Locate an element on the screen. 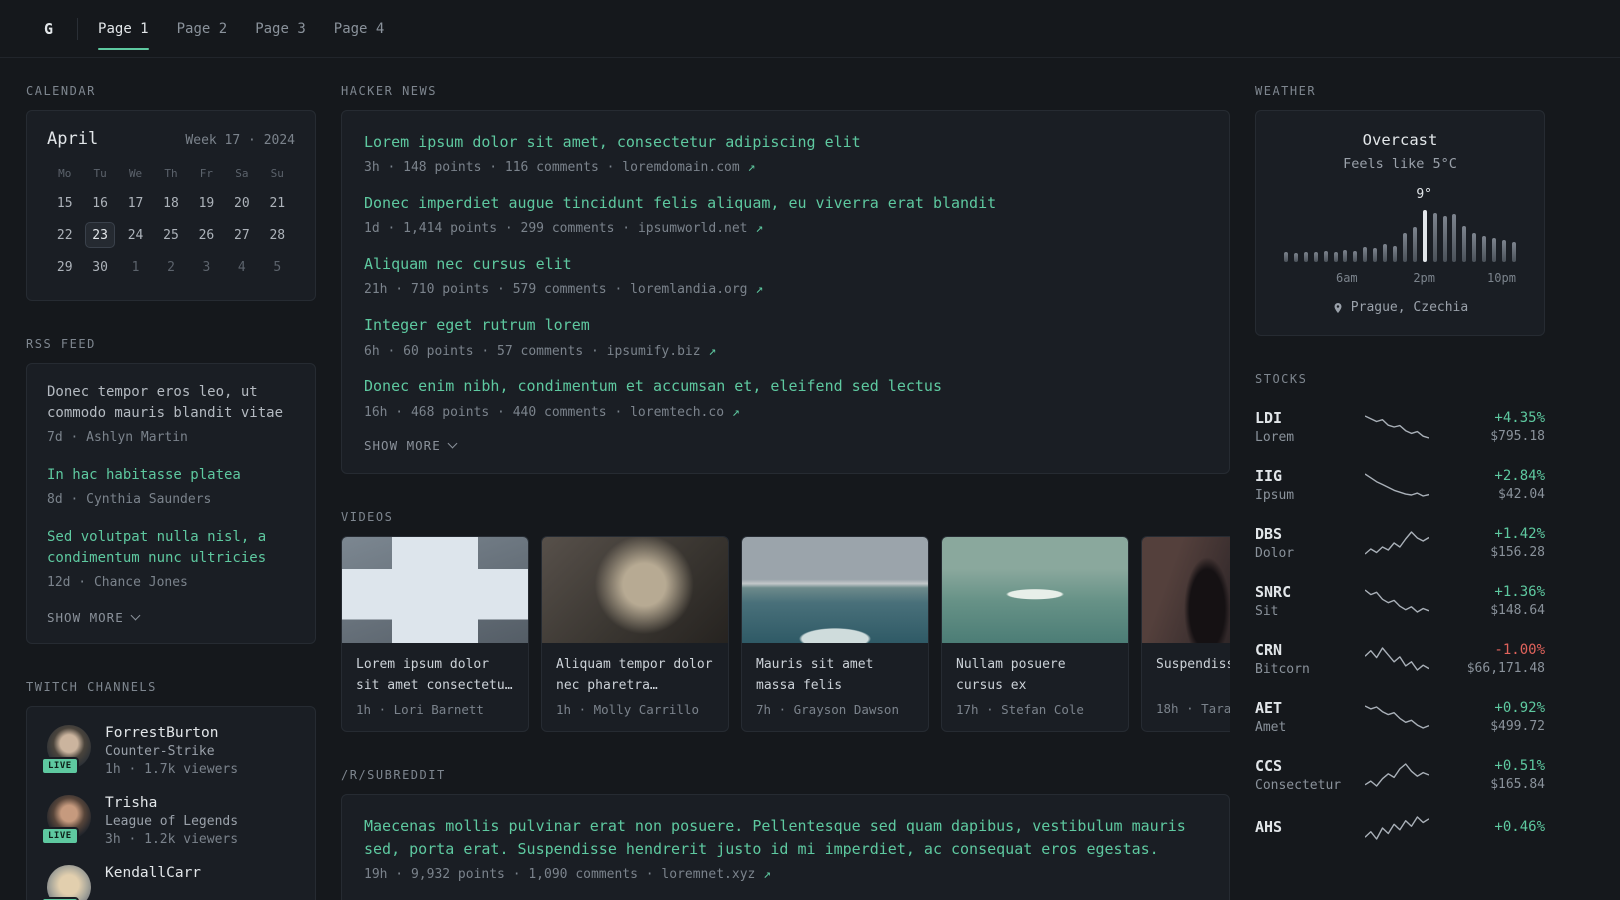 This screenshot has width=1620, height=900. calendar-day: 17 is located at coordinates (135, 203).